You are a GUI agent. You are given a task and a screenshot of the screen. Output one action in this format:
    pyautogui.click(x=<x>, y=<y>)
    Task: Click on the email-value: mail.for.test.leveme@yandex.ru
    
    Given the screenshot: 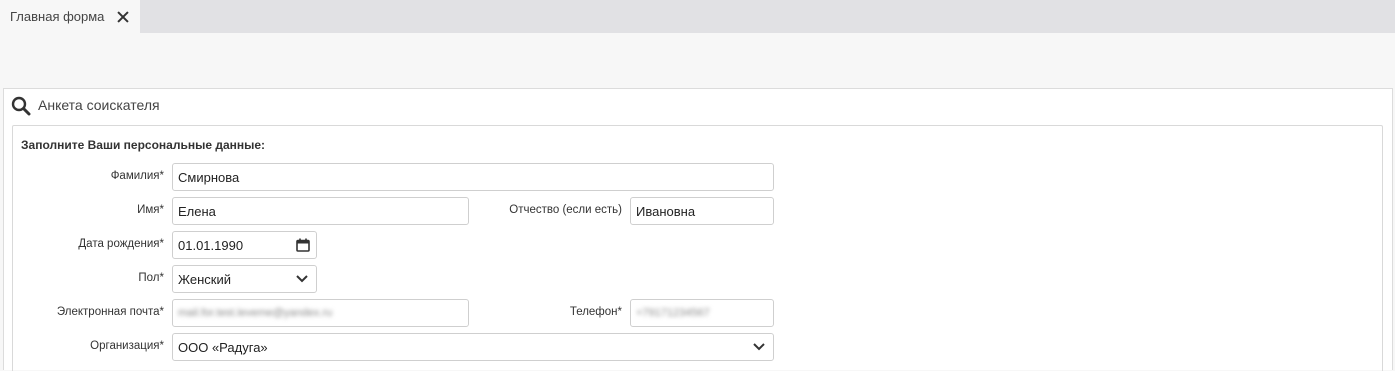 What is the action you would take?
    pyautogui.click(x=255, y=313)
    